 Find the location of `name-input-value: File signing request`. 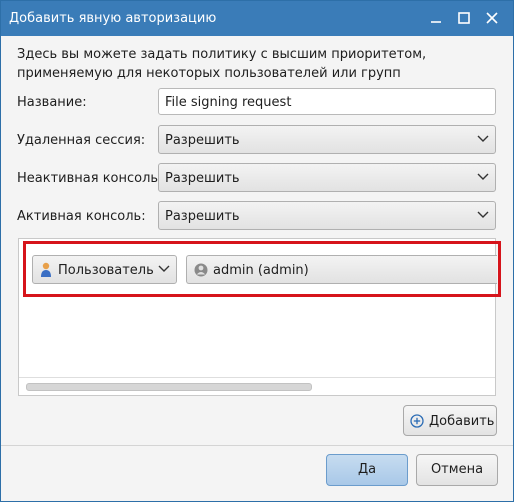

name-input-value: File signing request is located at coordinates (228, 102).